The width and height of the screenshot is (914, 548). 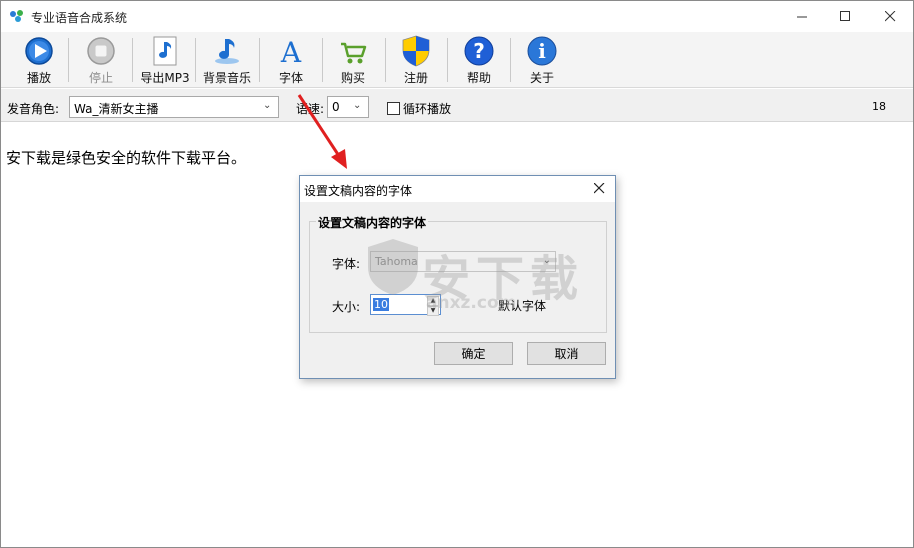 I want to click on minimize-button, so click(x=802, y=16).